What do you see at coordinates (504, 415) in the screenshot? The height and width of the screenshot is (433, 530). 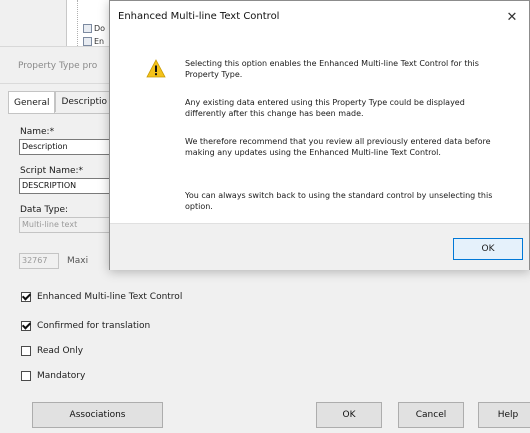 I see `help-button: Help` at bounding box center [504, 415].